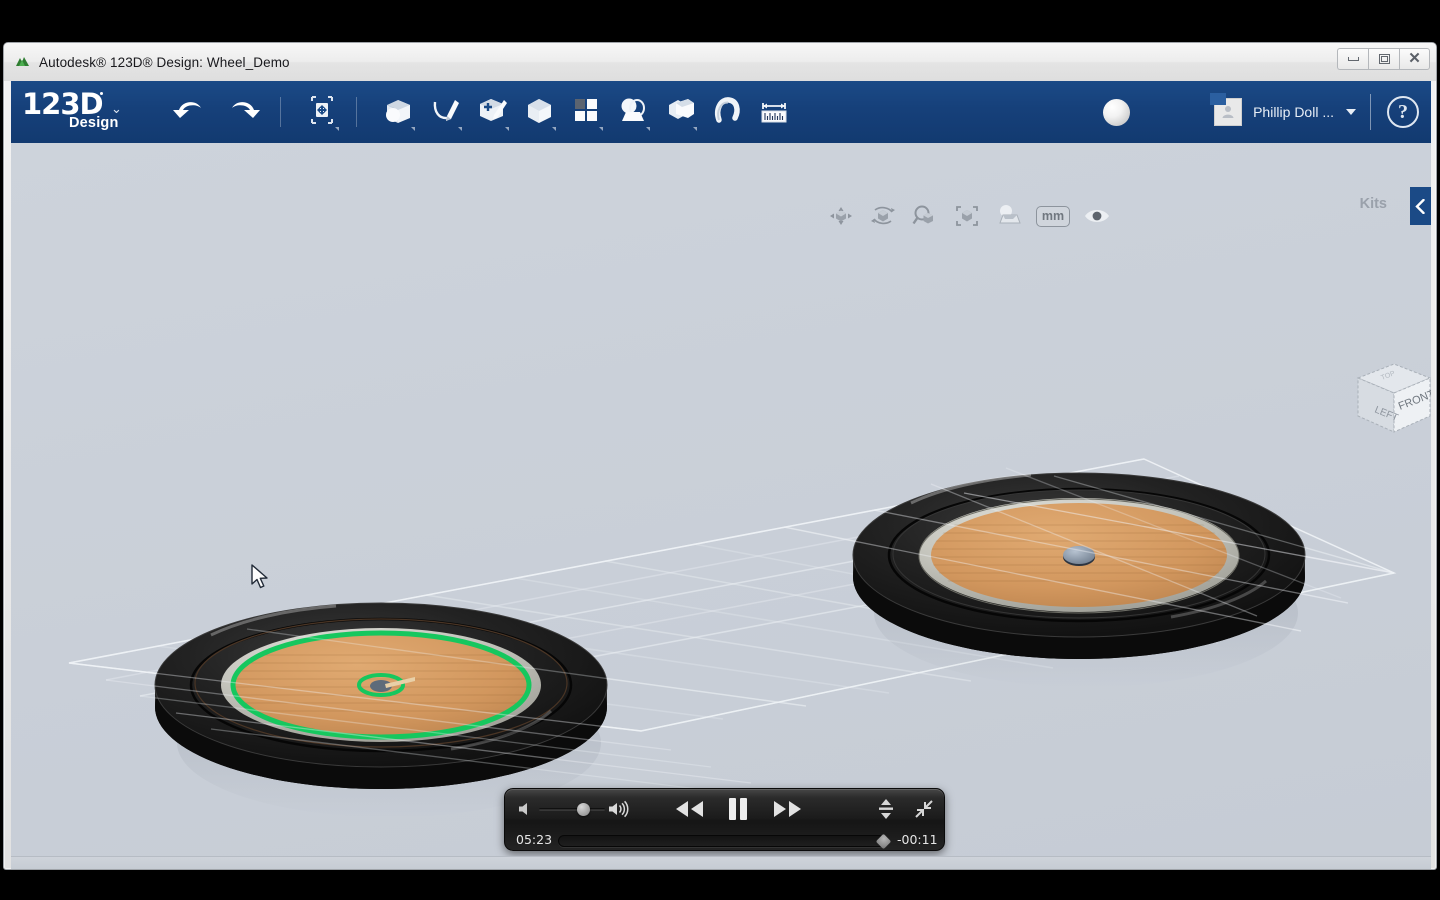 This screenshot has width=1440, height=900. I want to click on visibility-toggle, so click(1097, 216).